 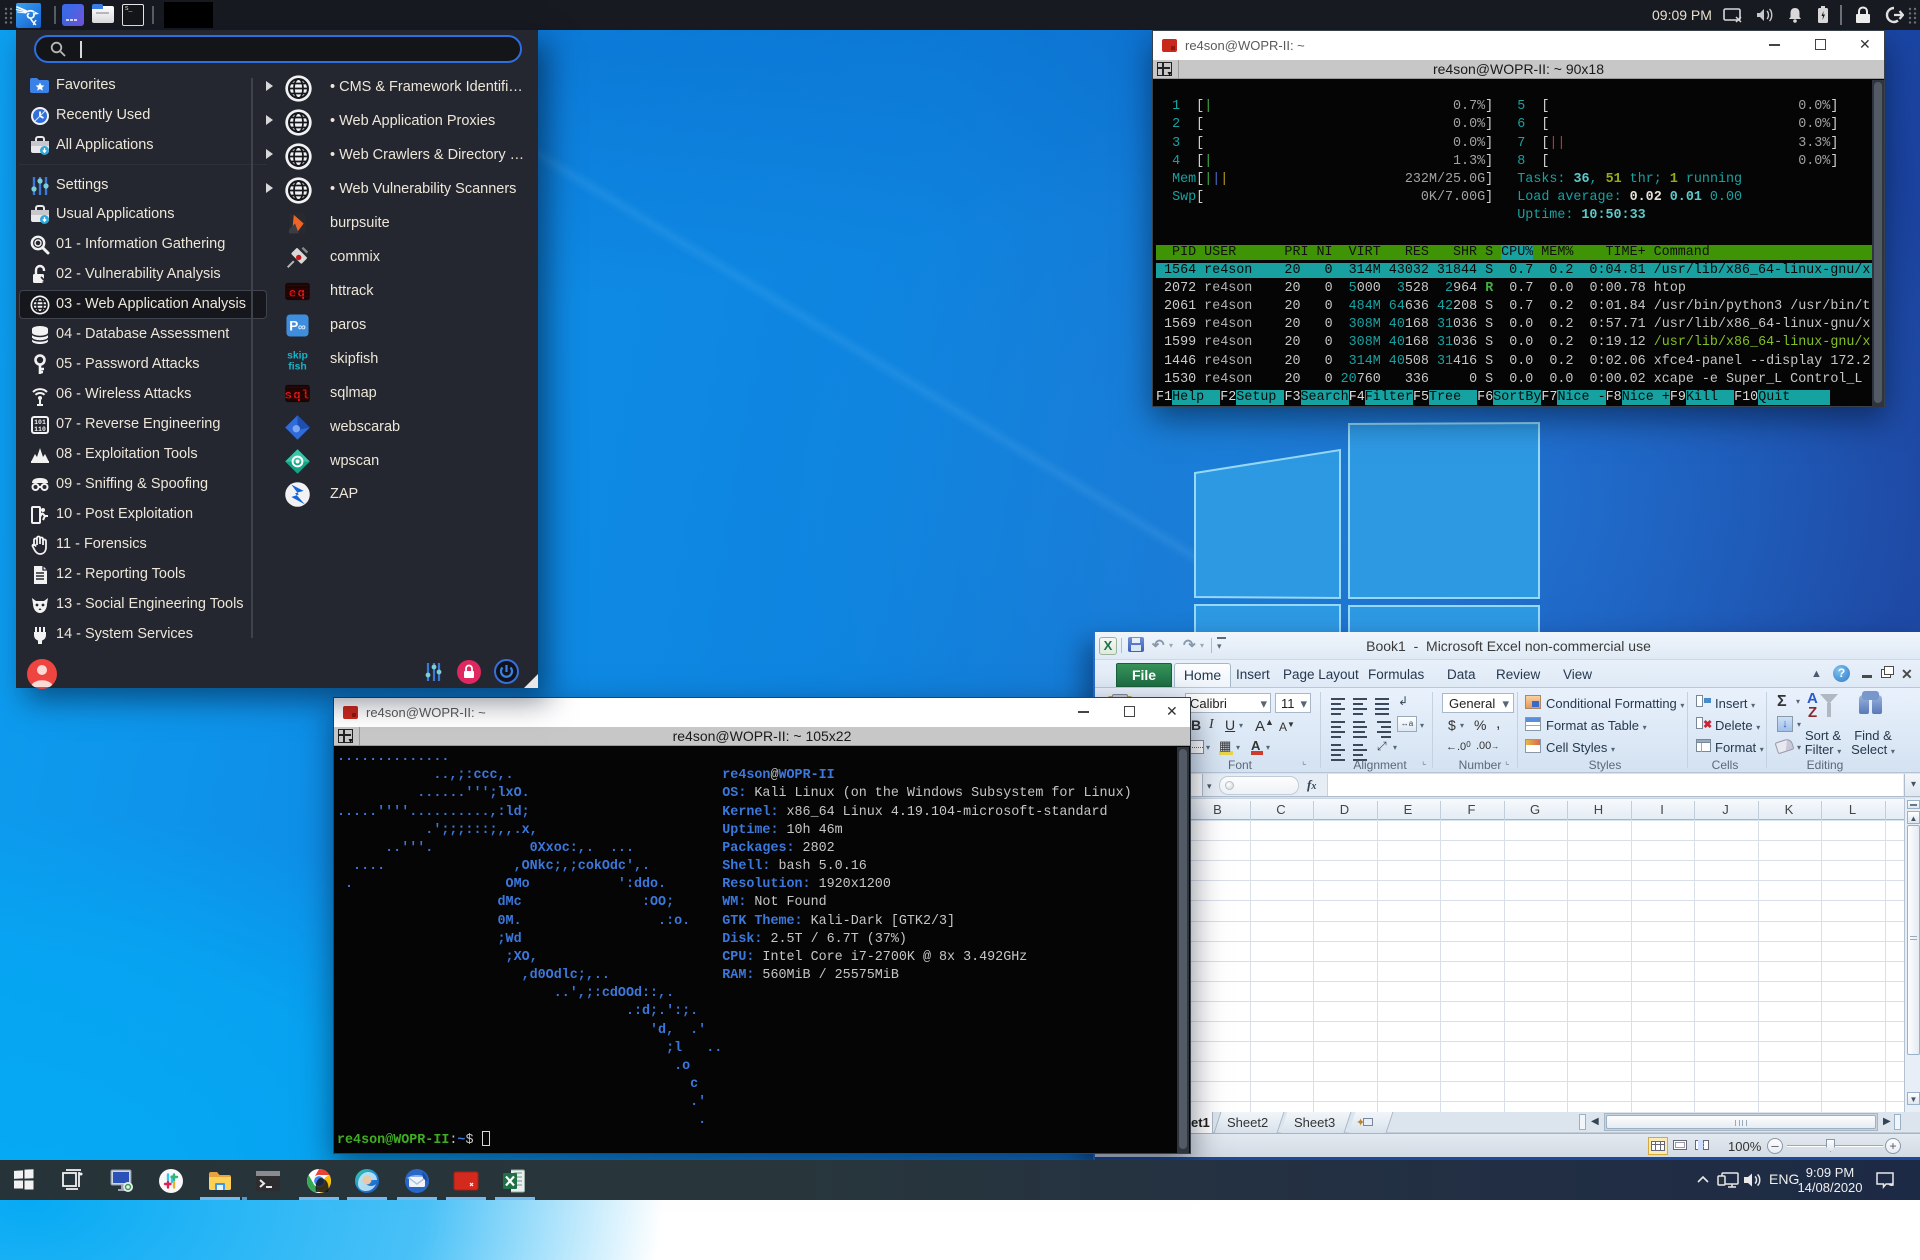 What do you see at coordinates (40, 429) in the screenshot?
I see `svg-text: 110` at bounding box center [40, 429].